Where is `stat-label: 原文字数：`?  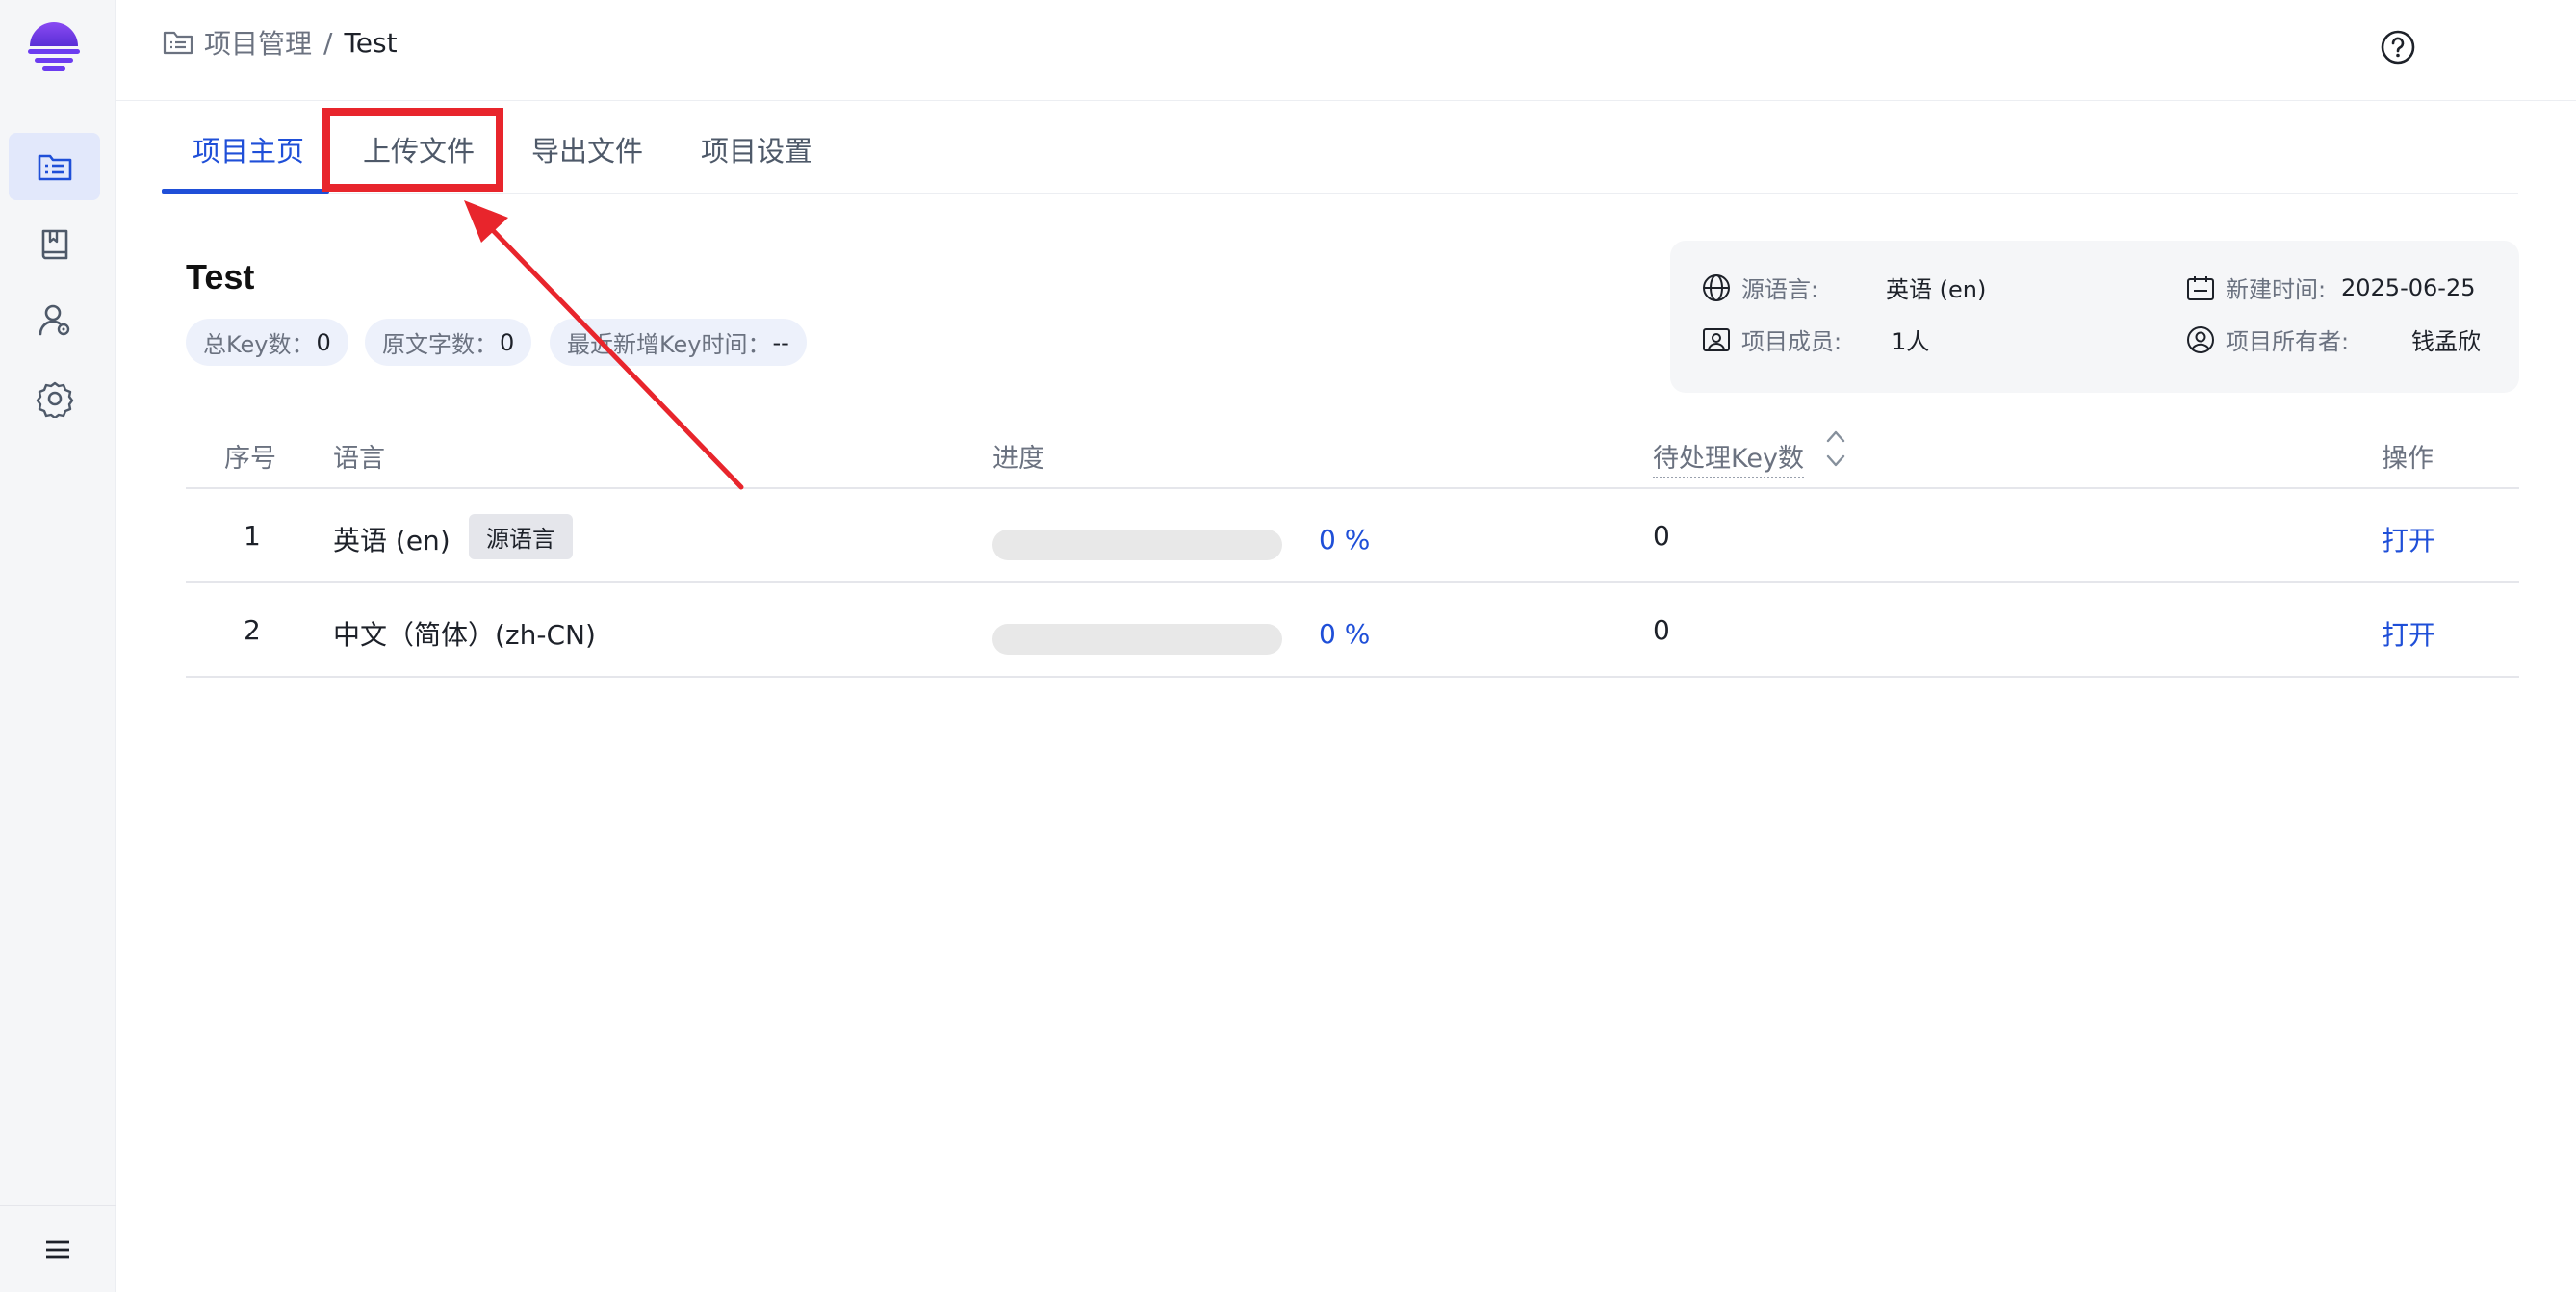 stat-label: 原文字数： is located at coordinates (440, 344).